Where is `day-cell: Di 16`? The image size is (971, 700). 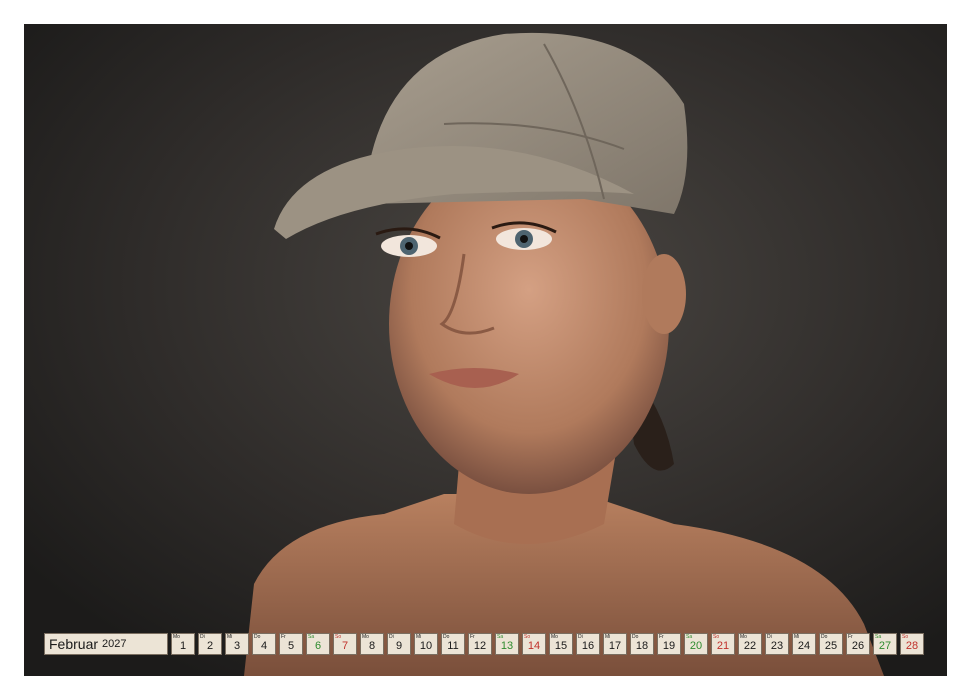
day-cell: Di 16 is located at coordinates (588, 644).